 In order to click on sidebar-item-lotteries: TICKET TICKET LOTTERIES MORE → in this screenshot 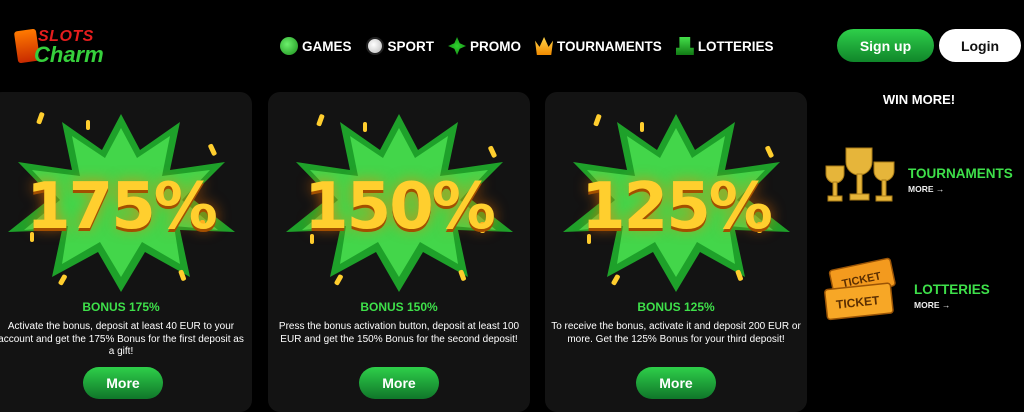, I will do `click(922, 296)`.